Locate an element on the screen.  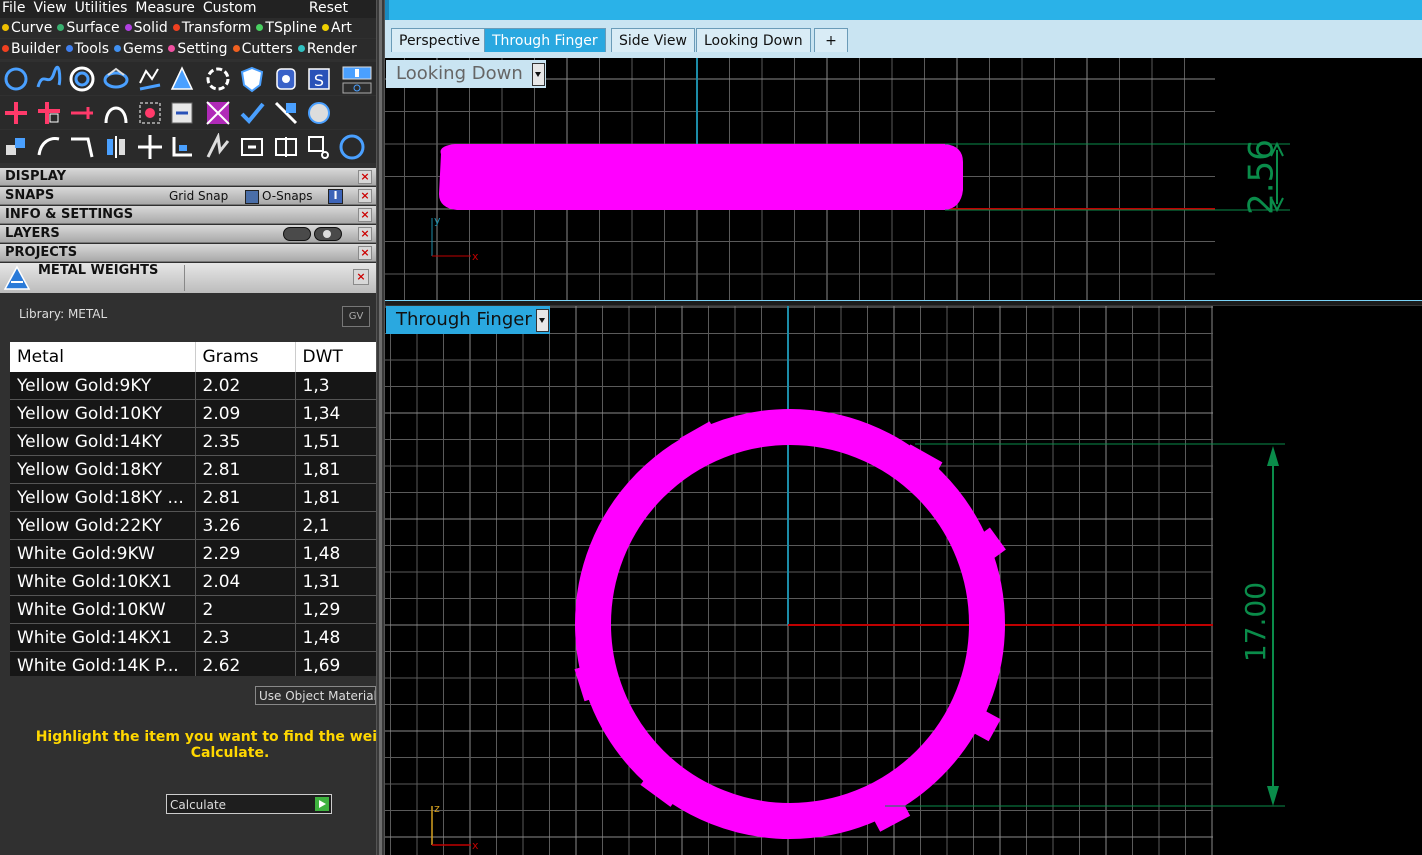
close-snaps-icon: × is located at coordinates (365, 196).